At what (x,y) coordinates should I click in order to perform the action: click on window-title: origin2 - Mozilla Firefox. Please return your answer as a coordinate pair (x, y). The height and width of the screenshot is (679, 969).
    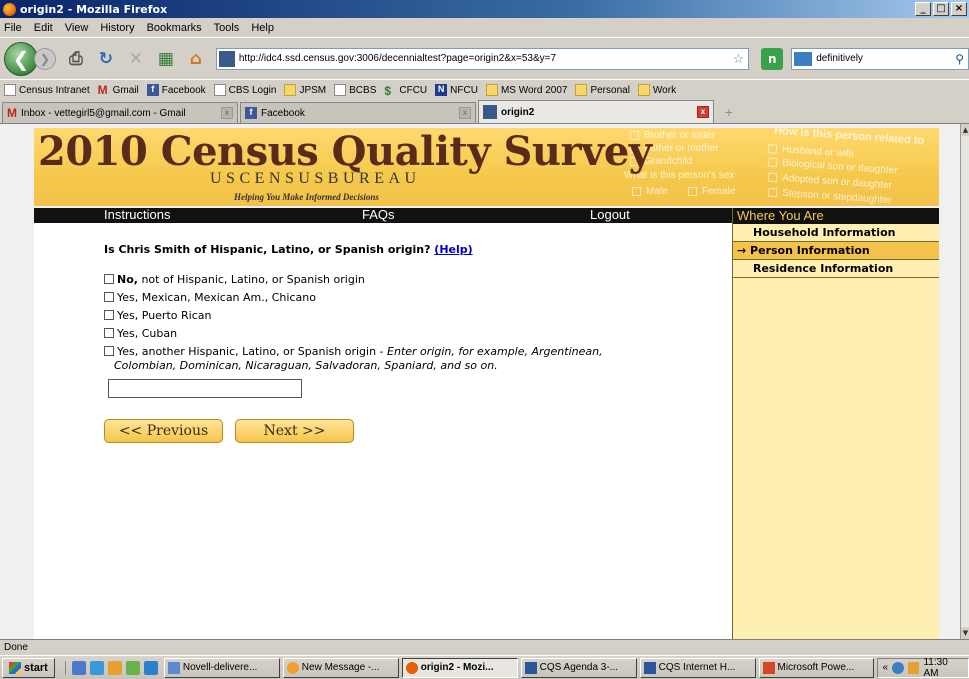
    Looking at the image, I should click on (94, 9).